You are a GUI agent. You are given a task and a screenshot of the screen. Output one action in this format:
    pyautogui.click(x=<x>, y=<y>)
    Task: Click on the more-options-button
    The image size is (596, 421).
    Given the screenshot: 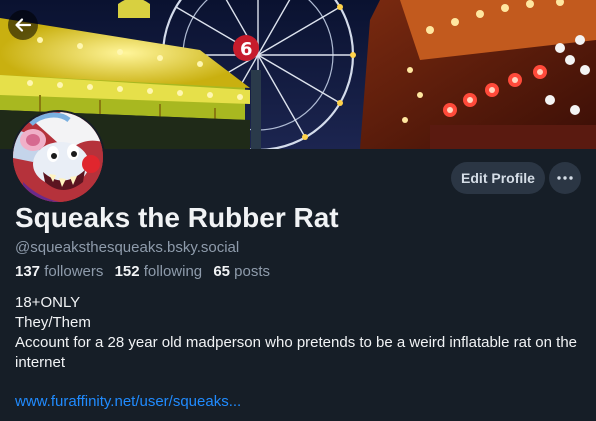 What is the action you would take?
    pyautogui.click(x=565, y=178)
    